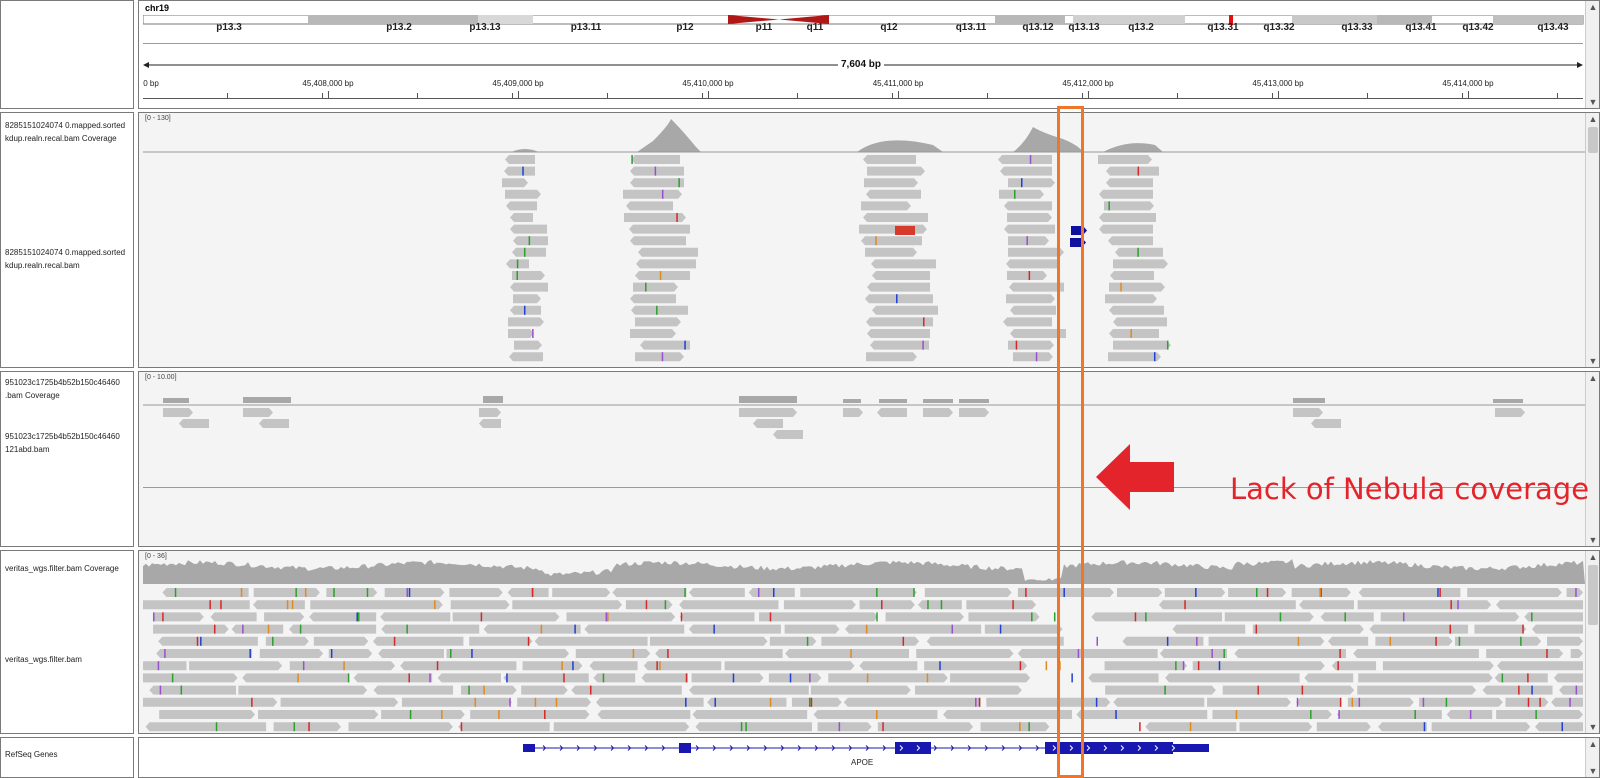 This screenshot has height=778, width=1600. What do you see at coordinates (708, 83) in the screenshot?
I see `ruler-tick-label: 45,410,000 bp` at bounding box center [708, 83].